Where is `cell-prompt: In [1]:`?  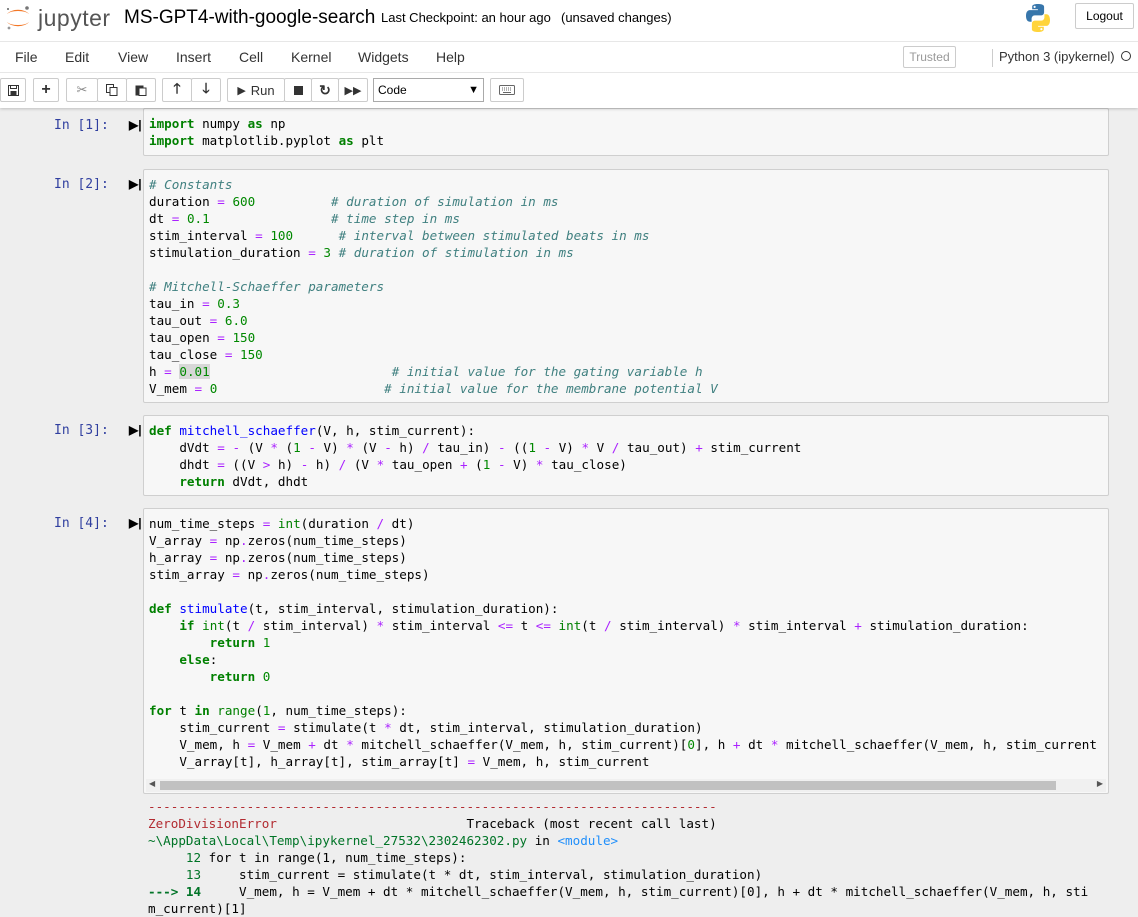 cell-prompt: In [1]: is located at coordinates (81, 125).